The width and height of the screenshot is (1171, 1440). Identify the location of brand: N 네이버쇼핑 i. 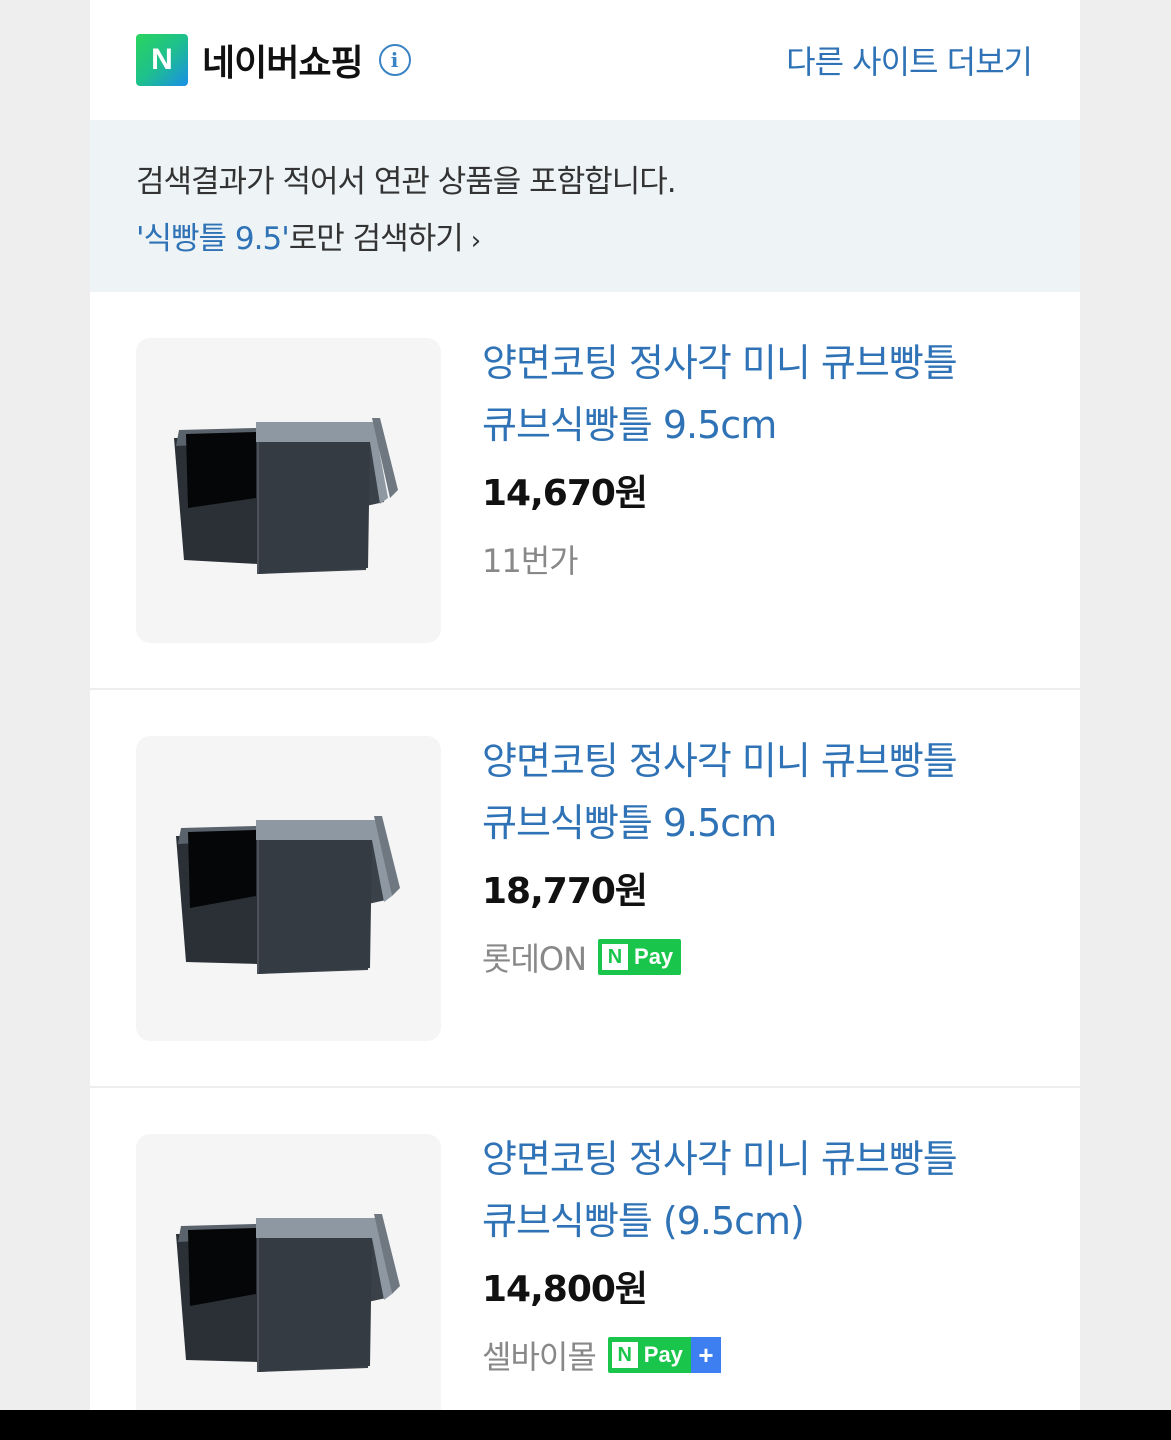
(273, 60).